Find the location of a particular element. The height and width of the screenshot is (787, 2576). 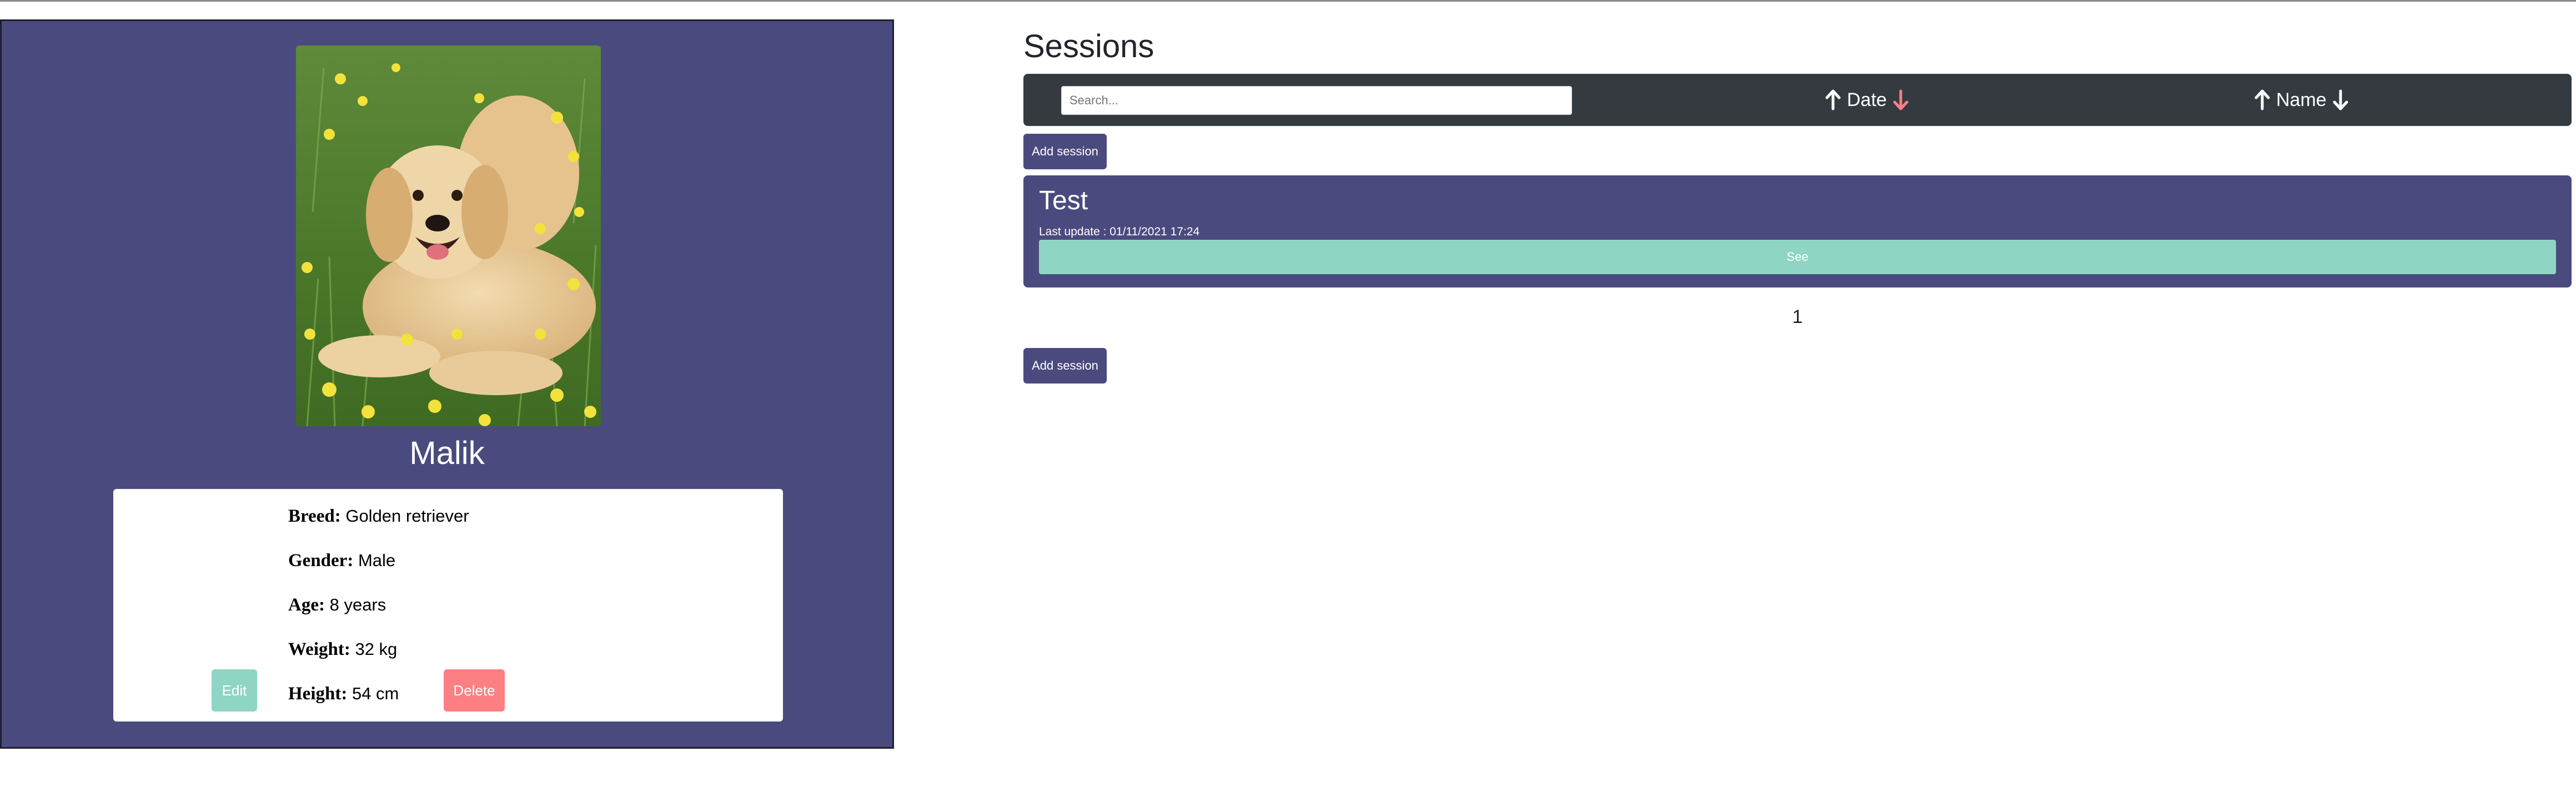

sort-date-label: Date is located at coordinates (1867, 99).